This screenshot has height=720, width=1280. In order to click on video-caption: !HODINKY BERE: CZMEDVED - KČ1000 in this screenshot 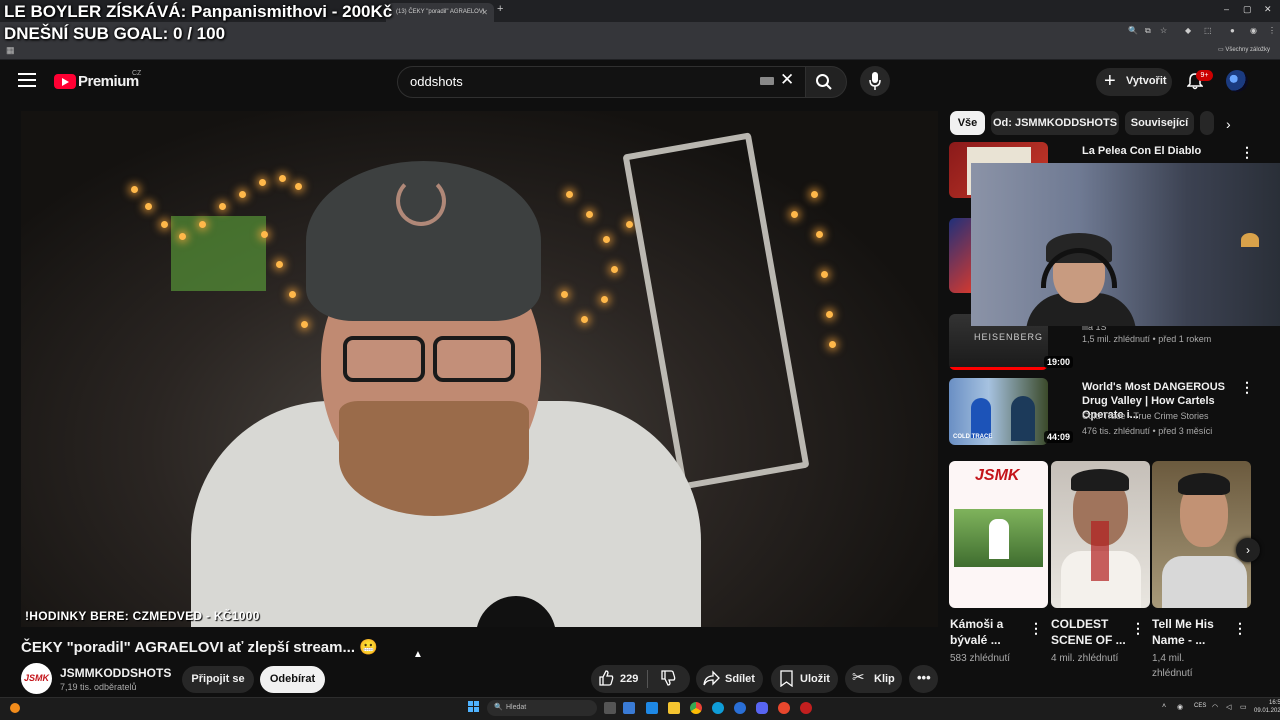, I will do `click(142, 616)`.